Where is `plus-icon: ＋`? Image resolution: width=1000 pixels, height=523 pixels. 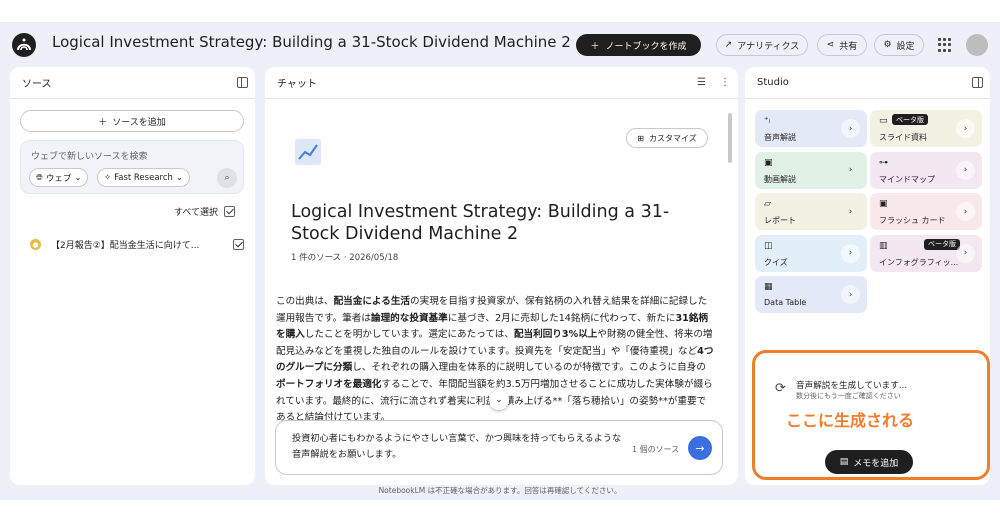
plus-icon: ＋ is located at coordinates (595, 46).